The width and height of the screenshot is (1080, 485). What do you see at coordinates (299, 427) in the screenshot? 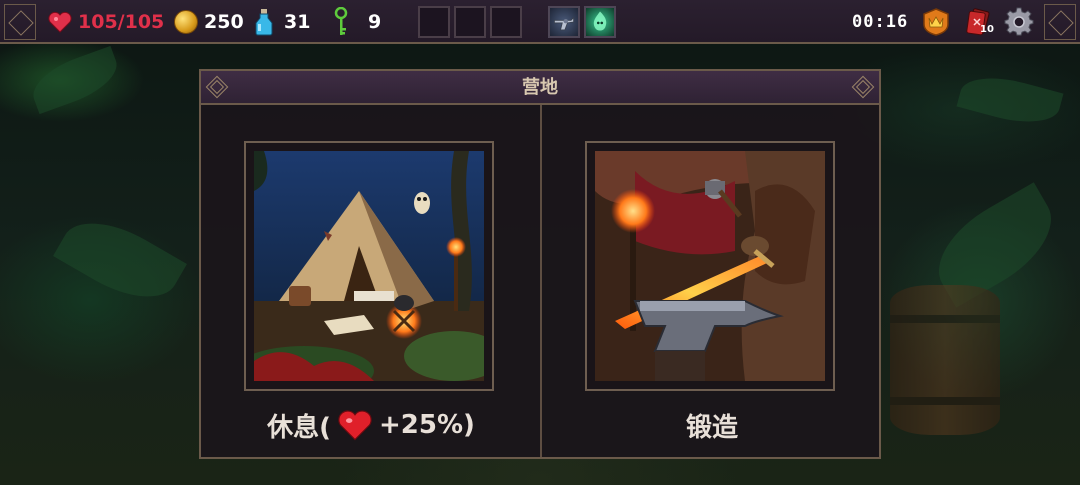
I see `rest-label-text: 休息(` at bounding box center [299, 427].